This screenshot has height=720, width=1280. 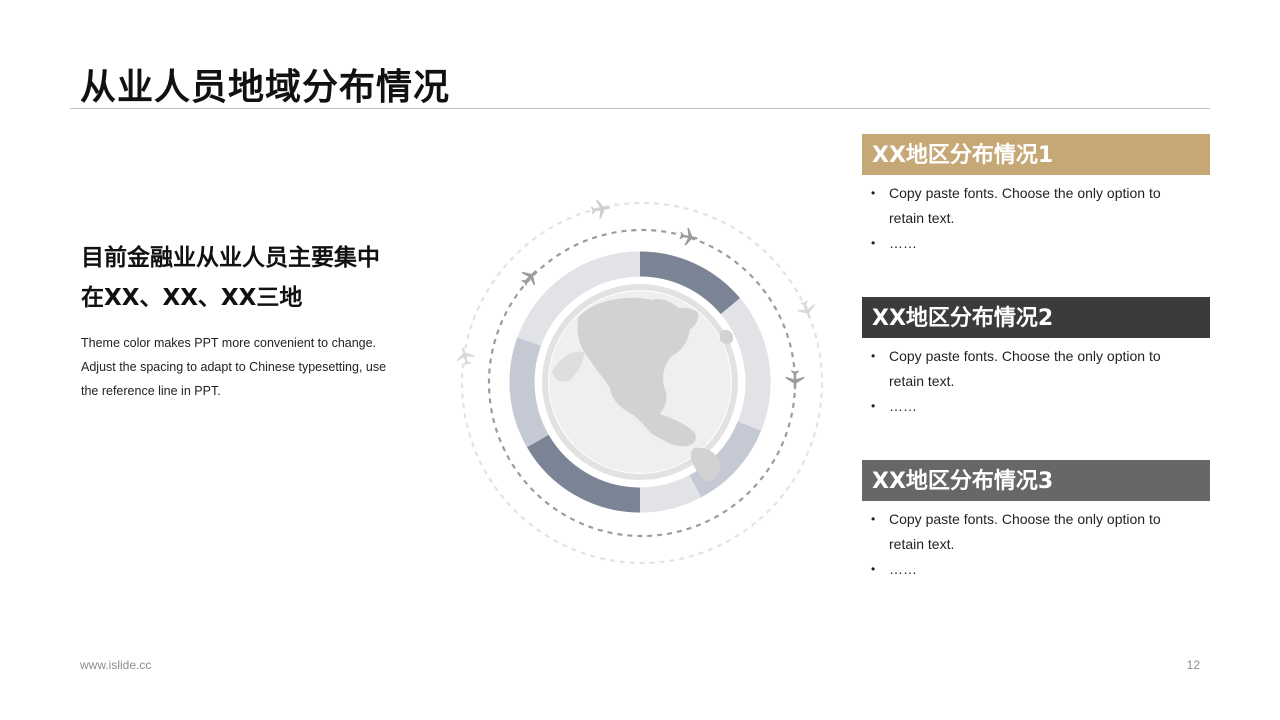 I want to click on footer-website: www.islide.cc, so click(x=116, y=665).